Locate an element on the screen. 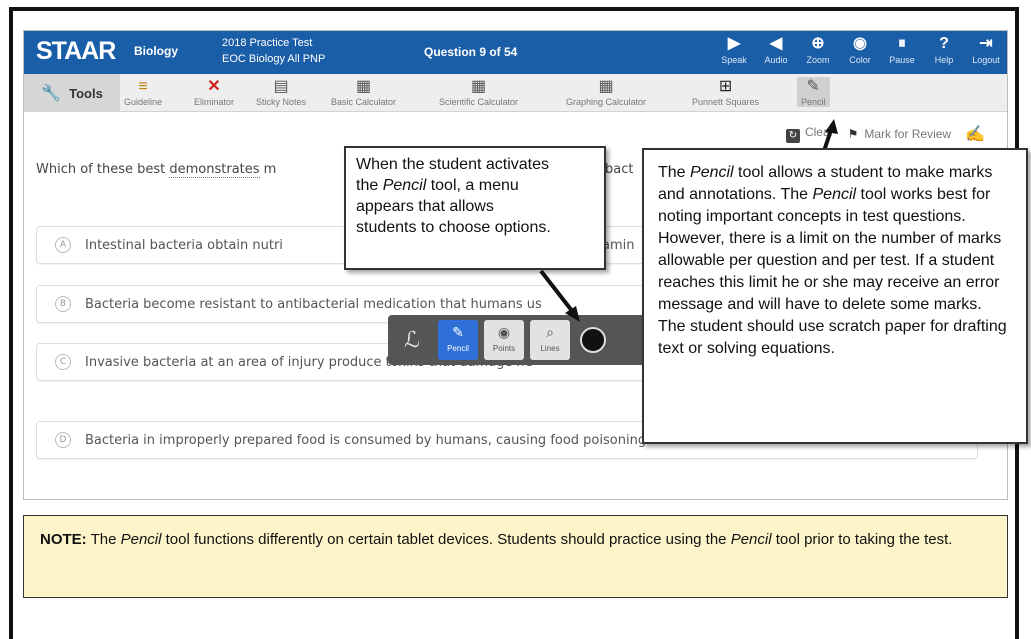 The image size is (1031, 639). callout2-pre: The is located at coordinates (674, 172).